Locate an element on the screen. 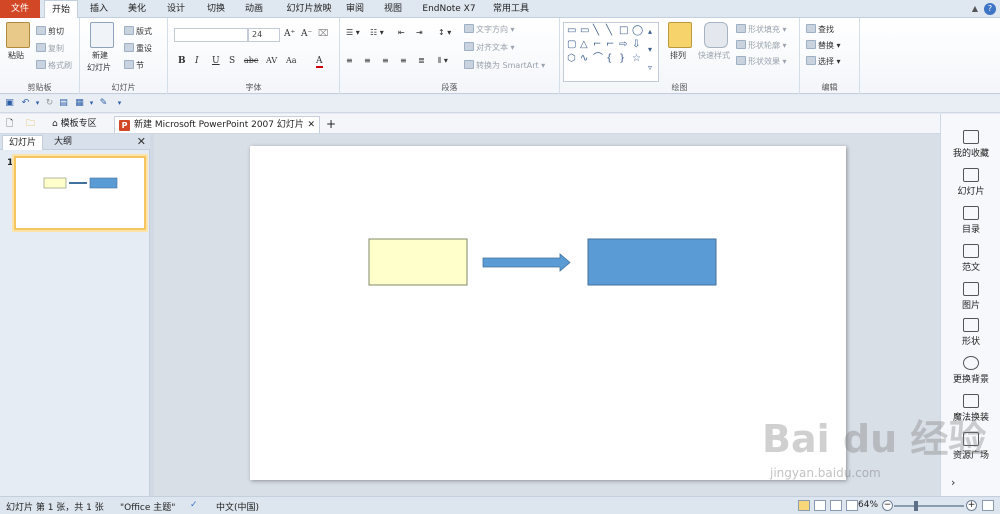 Image resolution: width=1000 pixels, height=514 pixels. chevron-right-icon: › is located at coordinates (953, 482).